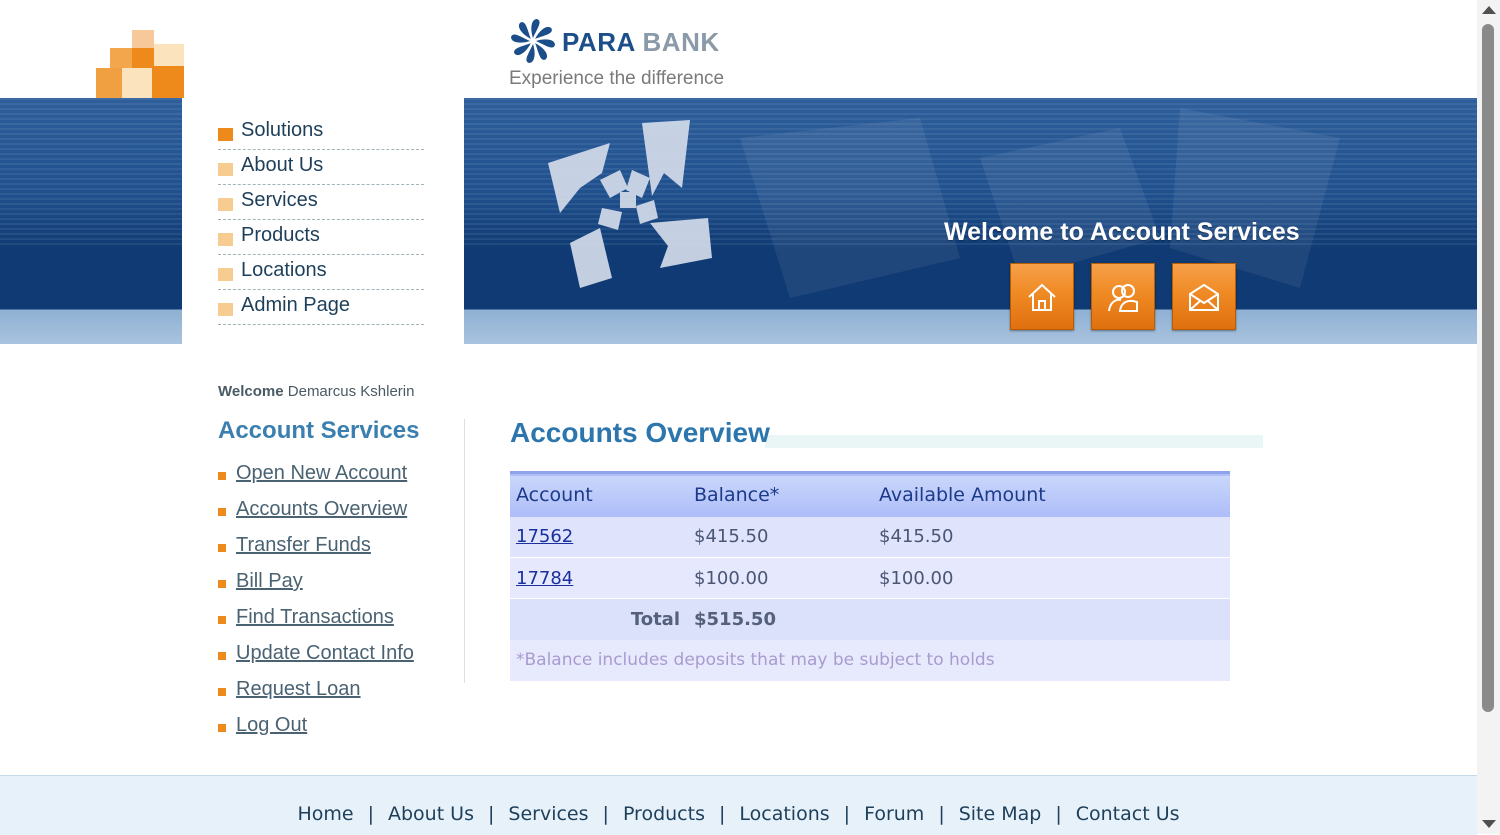 Image resolution: width=1500 pixels, height=835 pixels. Describe the element at coordinates (735, 619) in the screenshot. I see `total-value: $515.50` at that location.